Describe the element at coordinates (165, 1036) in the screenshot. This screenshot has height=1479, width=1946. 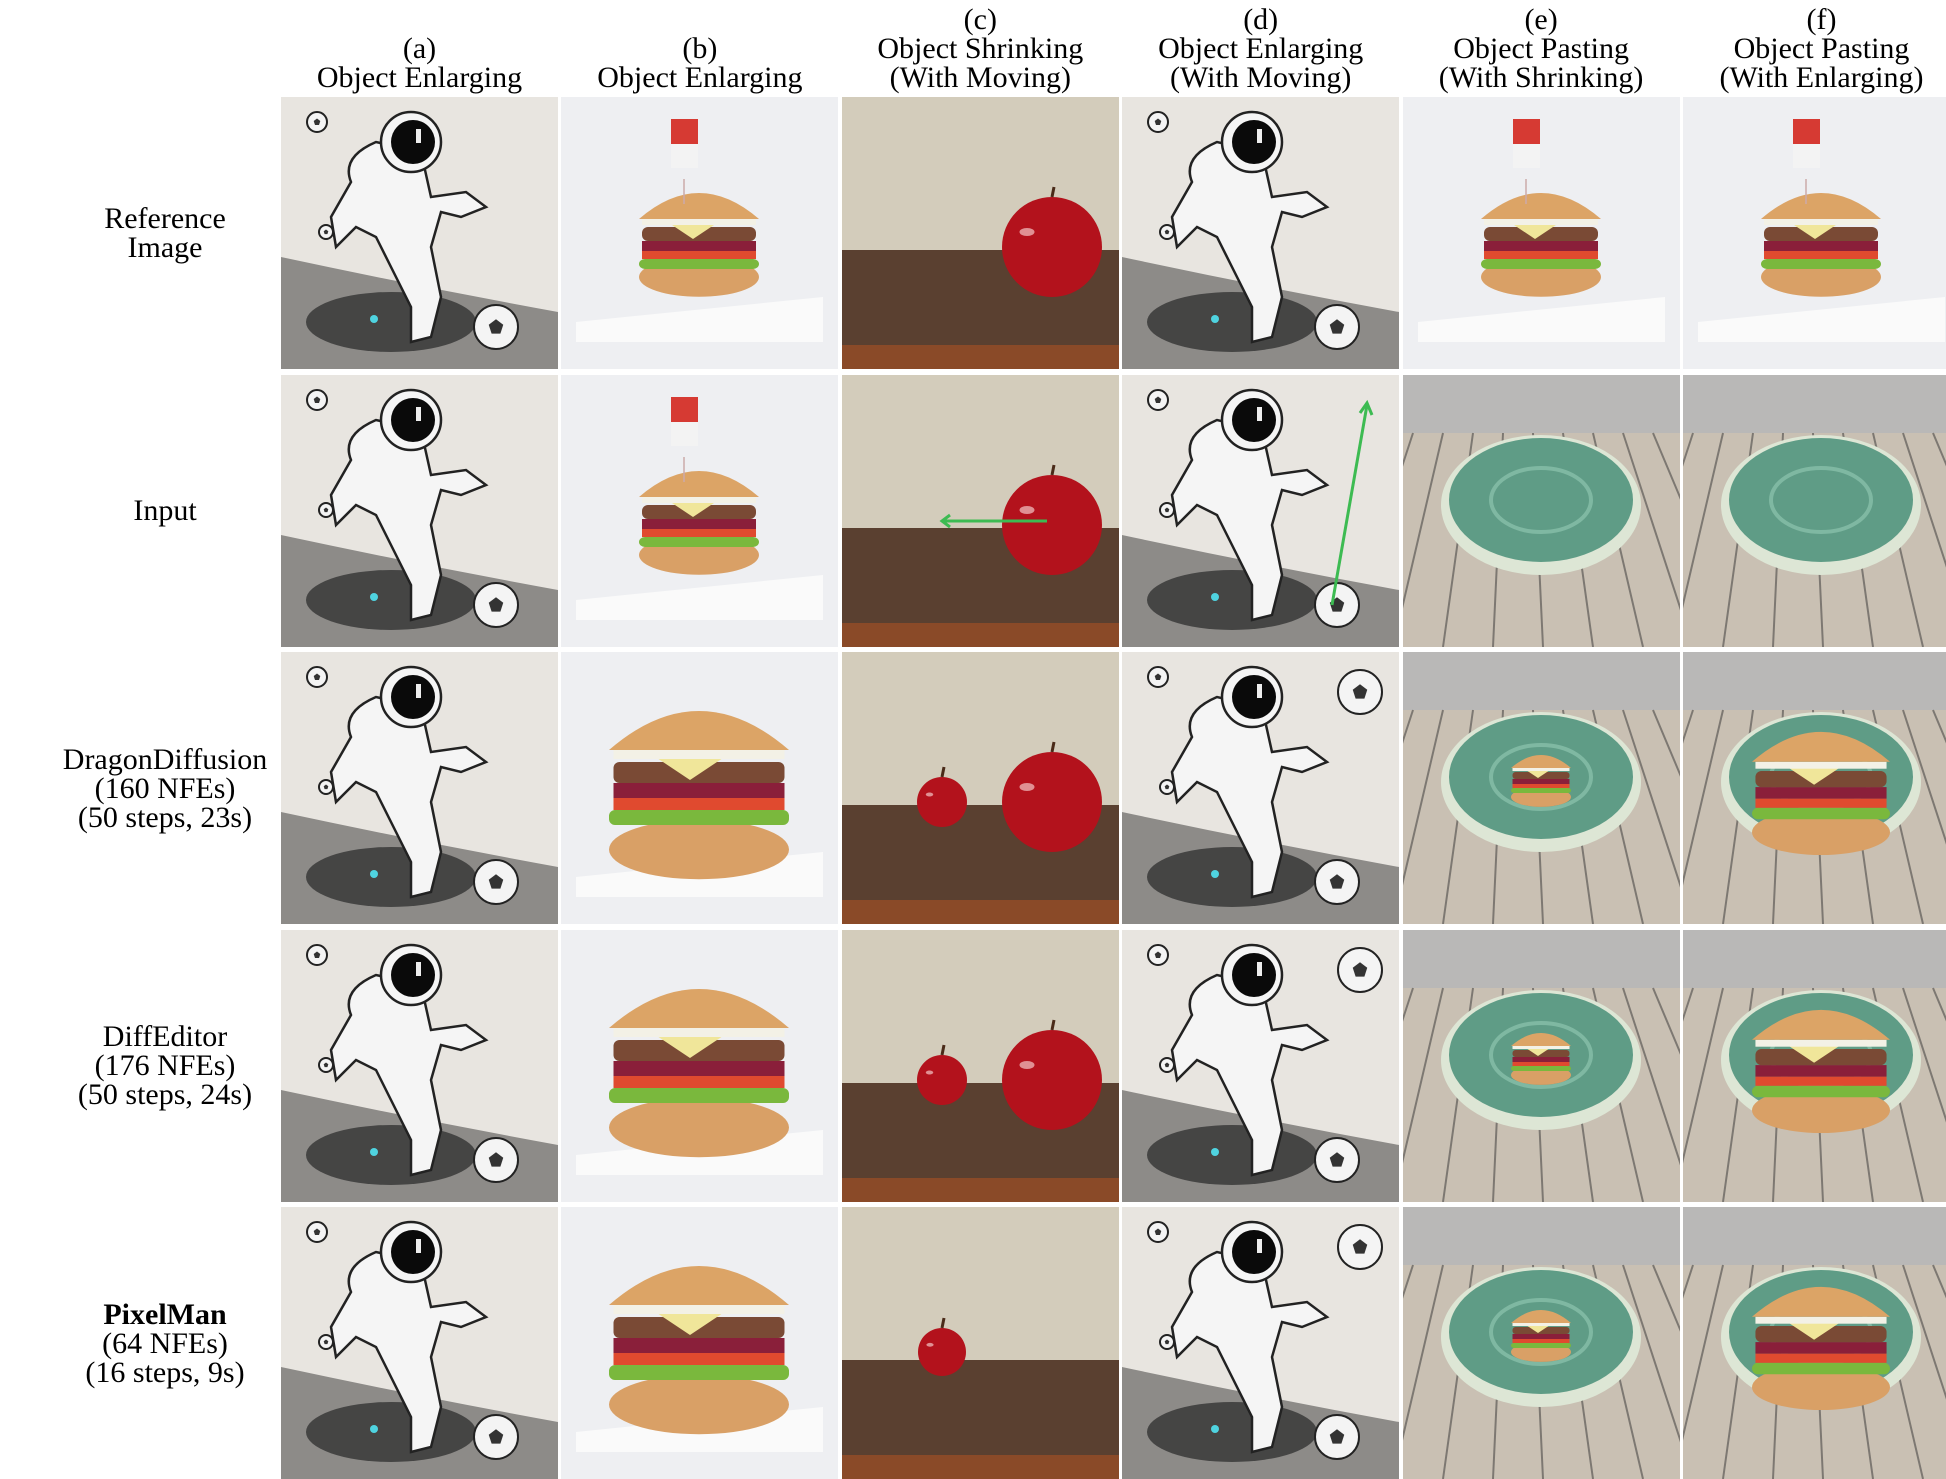
I see `row-method: DiffEditor` at that location.